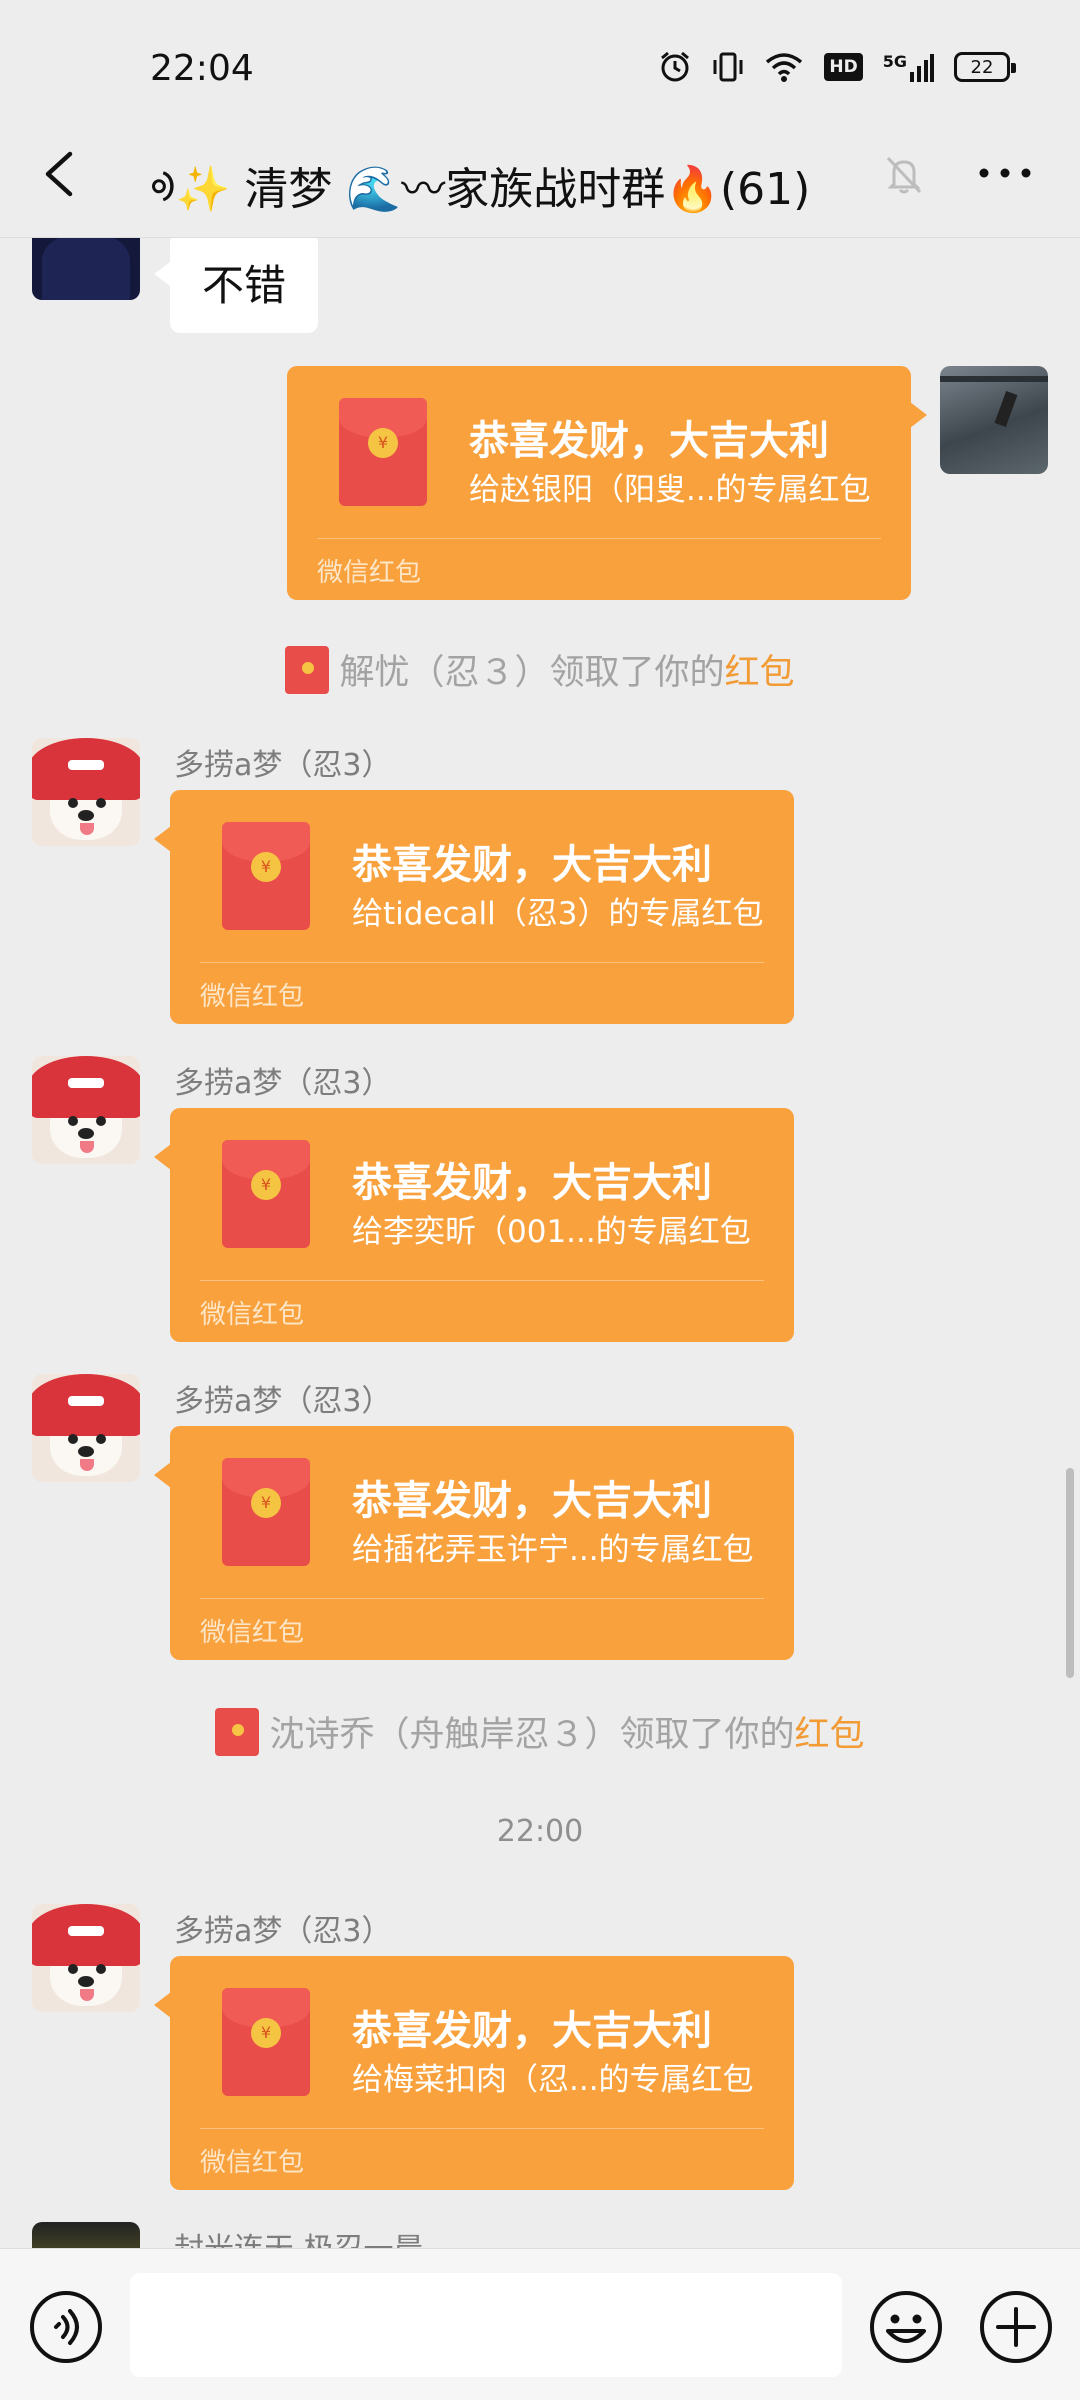  Describe the element at coordinates (843, 67) in the screenshot. I see `hd-icon: HD` at that location.